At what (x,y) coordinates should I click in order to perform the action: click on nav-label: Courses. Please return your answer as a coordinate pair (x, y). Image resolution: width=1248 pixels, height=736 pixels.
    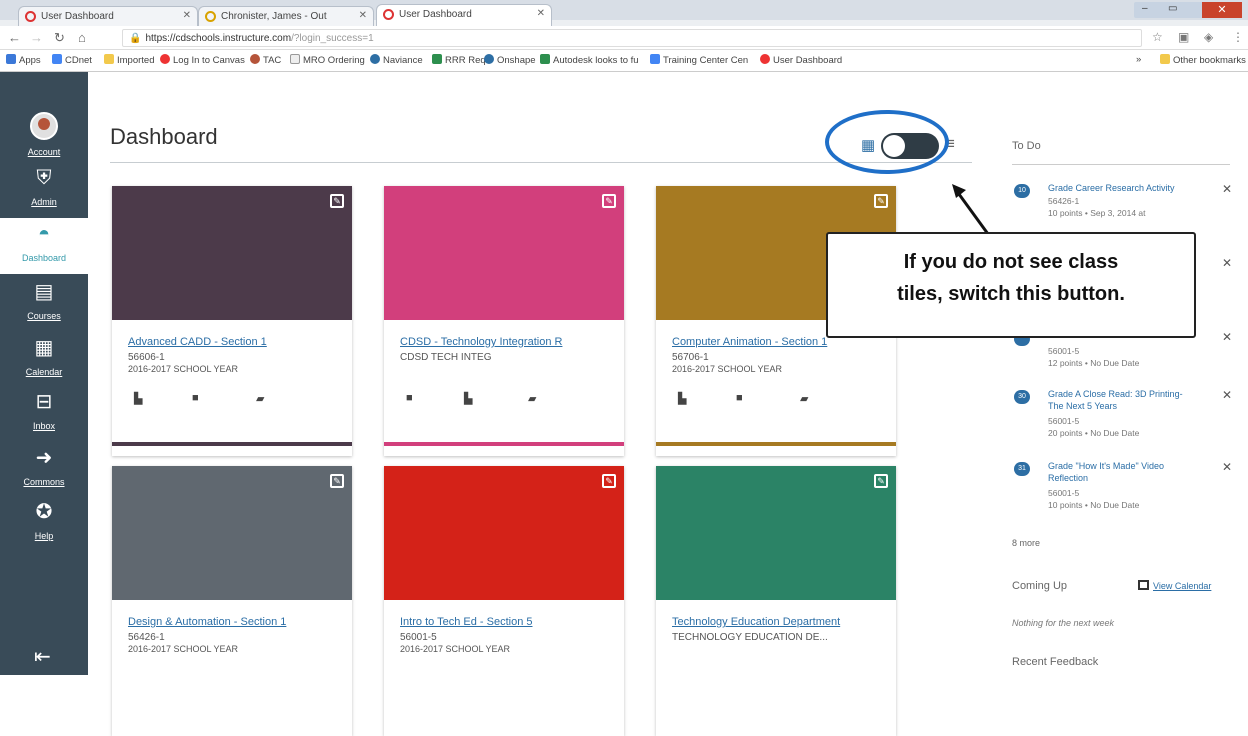
    Looking at the image, I should click on (44, 316).